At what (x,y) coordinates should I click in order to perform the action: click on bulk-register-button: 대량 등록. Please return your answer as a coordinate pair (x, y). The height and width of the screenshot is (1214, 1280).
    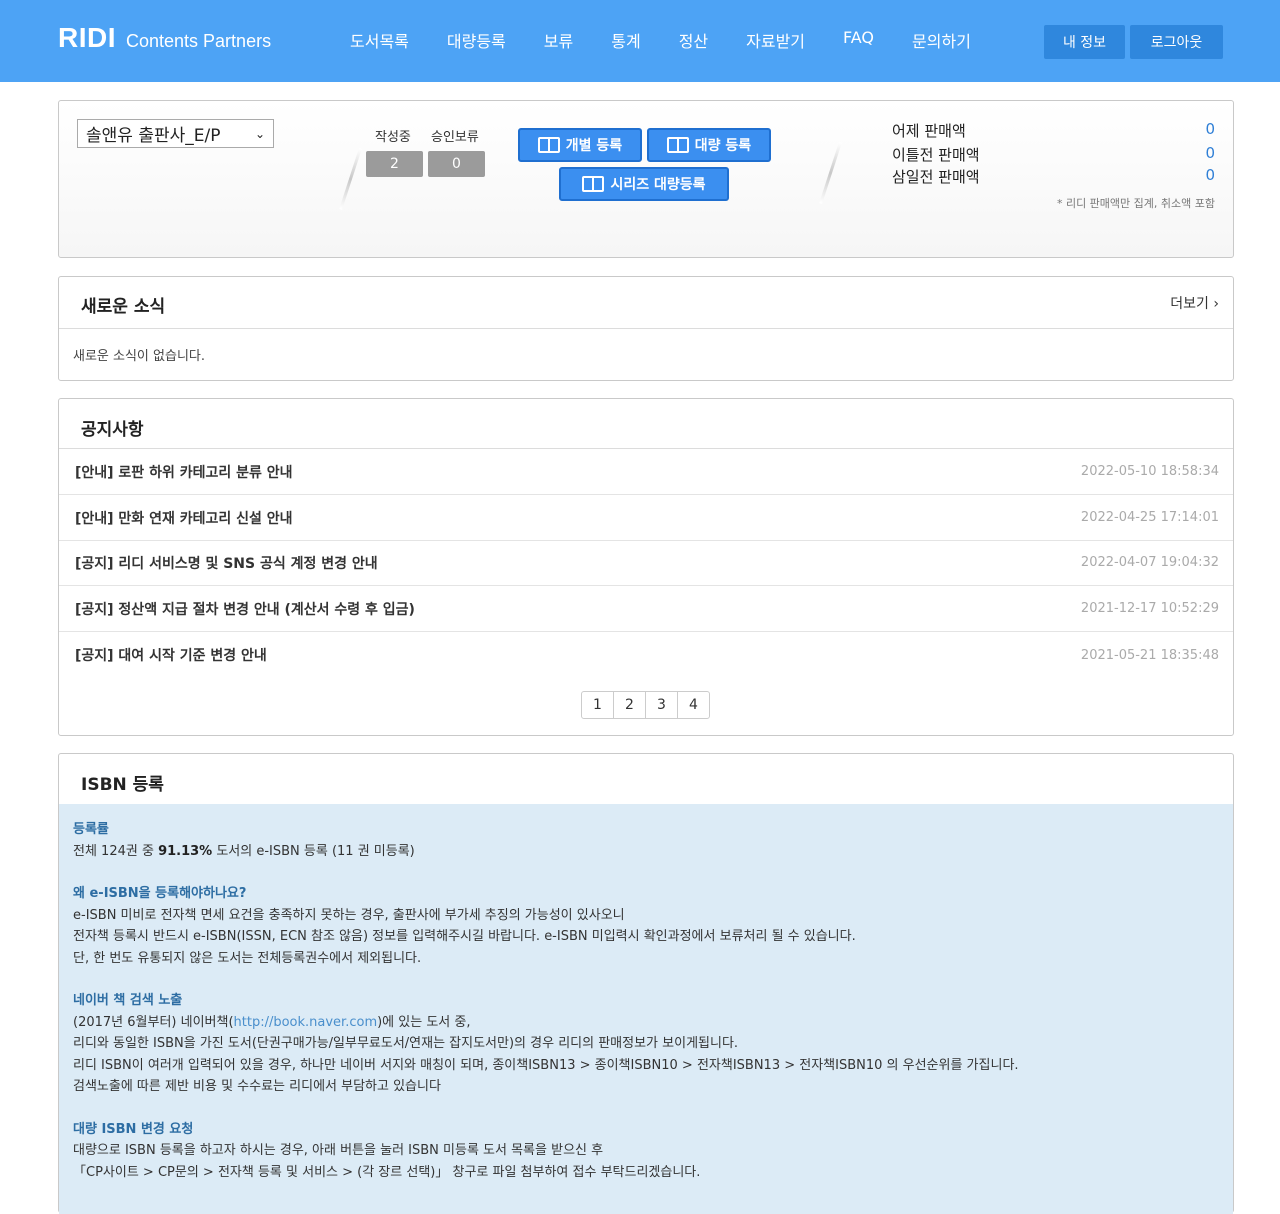
    Looking at the image, I should click on (709, 145).